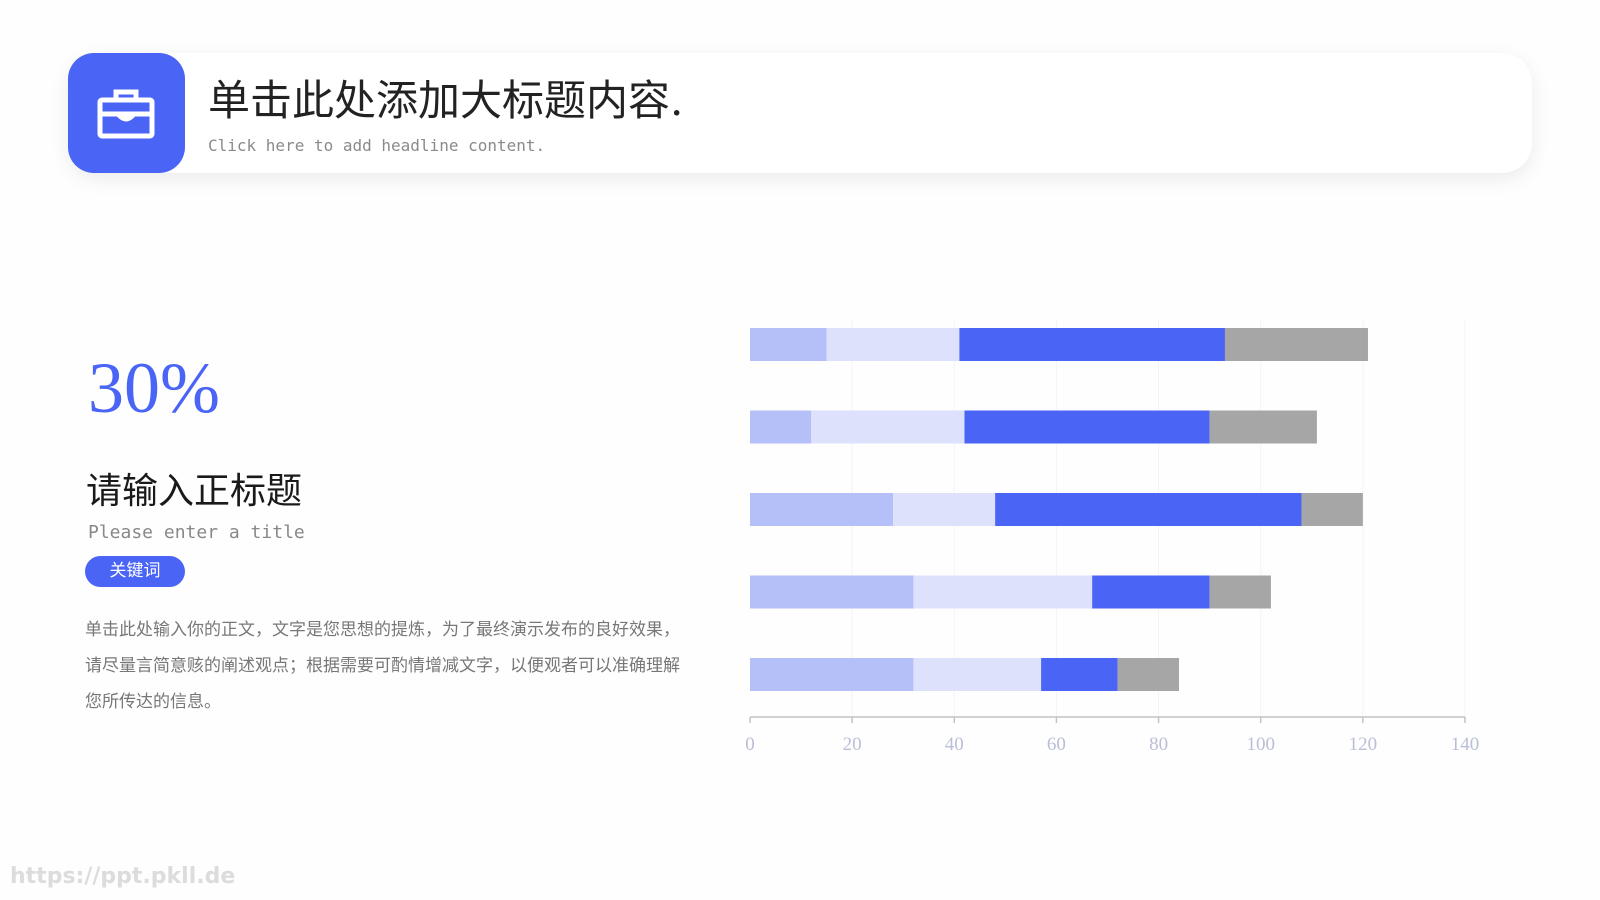 The image size is (1600, 900). I want to click on x-tick-label: 0, so click(750, 744).